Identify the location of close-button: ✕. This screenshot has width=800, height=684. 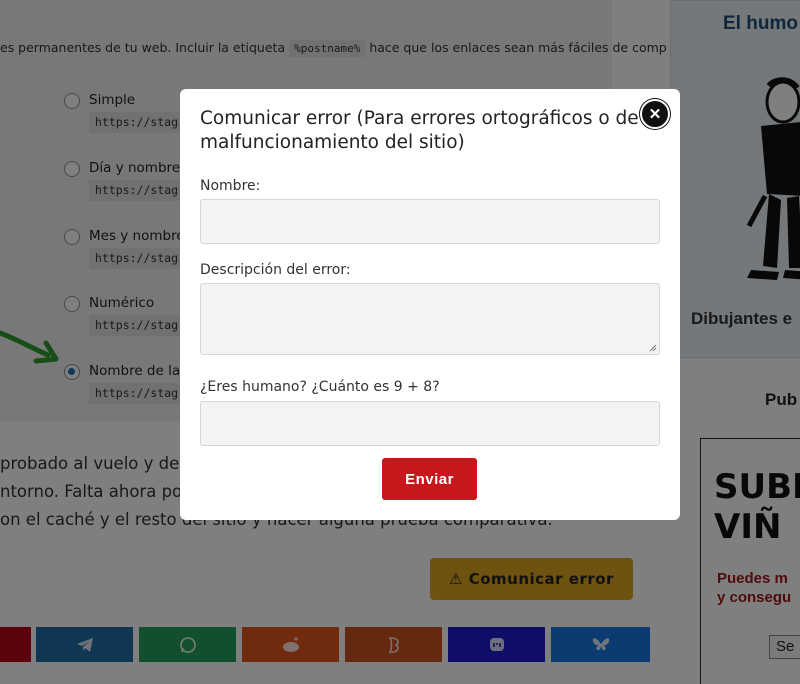
(655, 114).